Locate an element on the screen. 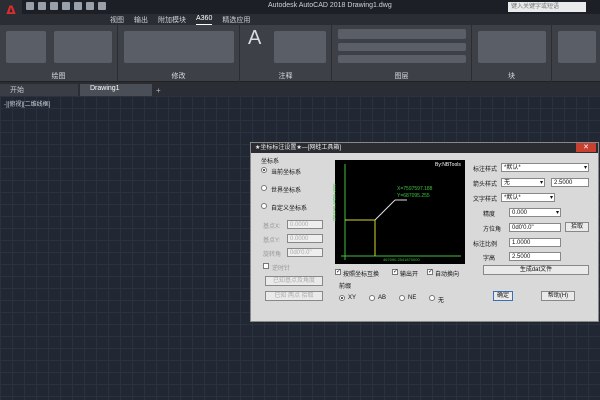 The height and width of the screenshot is (400, 600). close-icon: ✕ is located at coordinates (586, 147).